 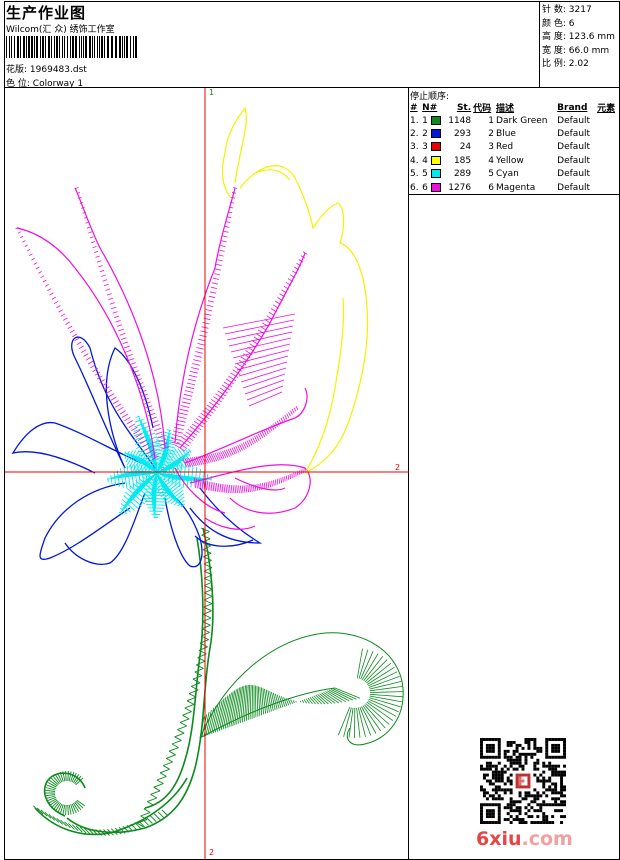 What do you see at coordinates (506, 134) in the screenshot?
I see `color-description: Blue` at bounding box center [506, 134].